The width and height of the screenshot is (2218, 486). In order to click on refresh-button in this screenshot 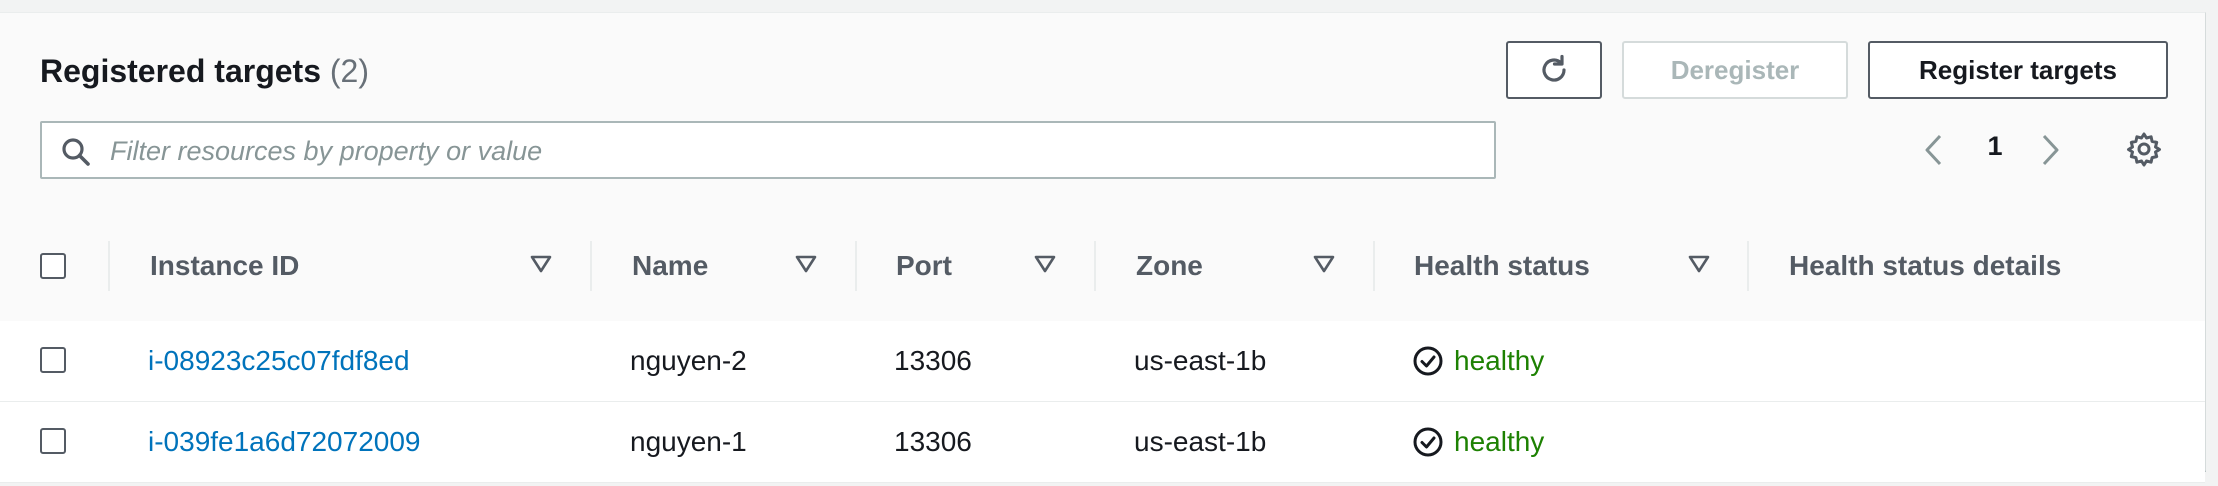, I will do `click(1554, 70)`.